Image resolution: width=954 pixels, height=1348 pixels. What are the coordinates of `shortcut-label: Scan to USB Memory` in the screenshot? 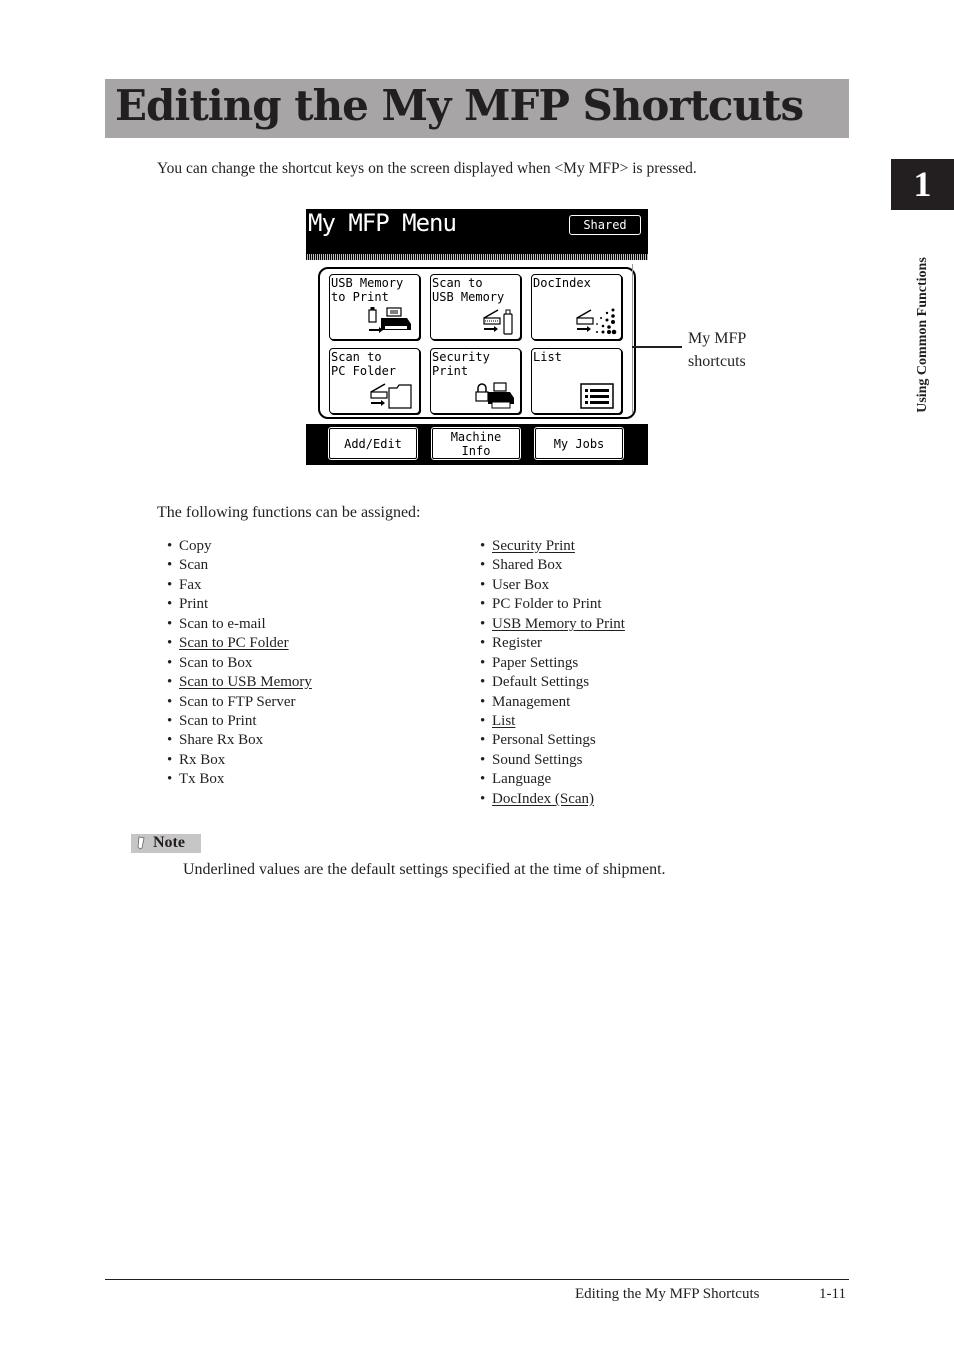 It's located at (468, 290).